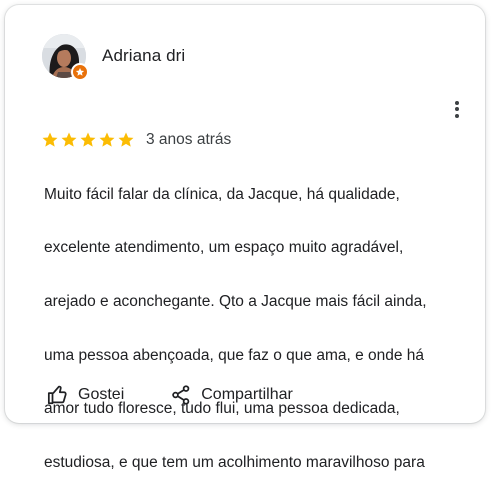 The height and width of the screenshot is (503, 491). I want to click on author-avatar-wrap, so click(65, 57).